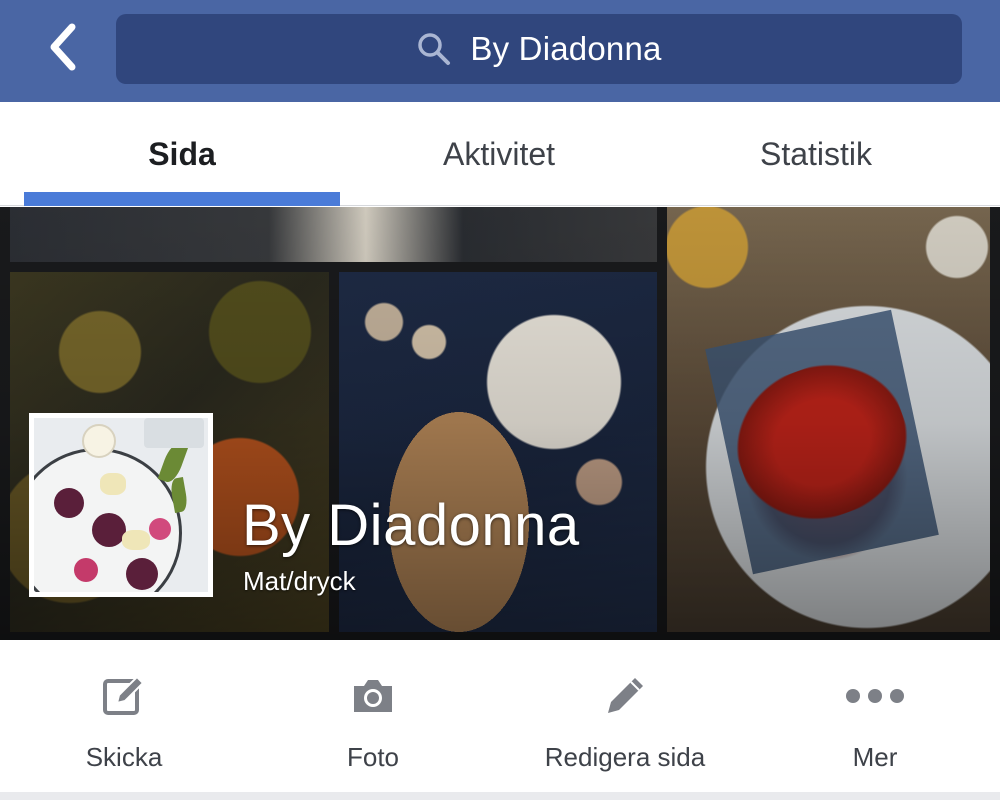 This screenshot has height=800, width=1000. I want to click on tab-bar: Sida Aktivitet Statistik, so click(500, 154).